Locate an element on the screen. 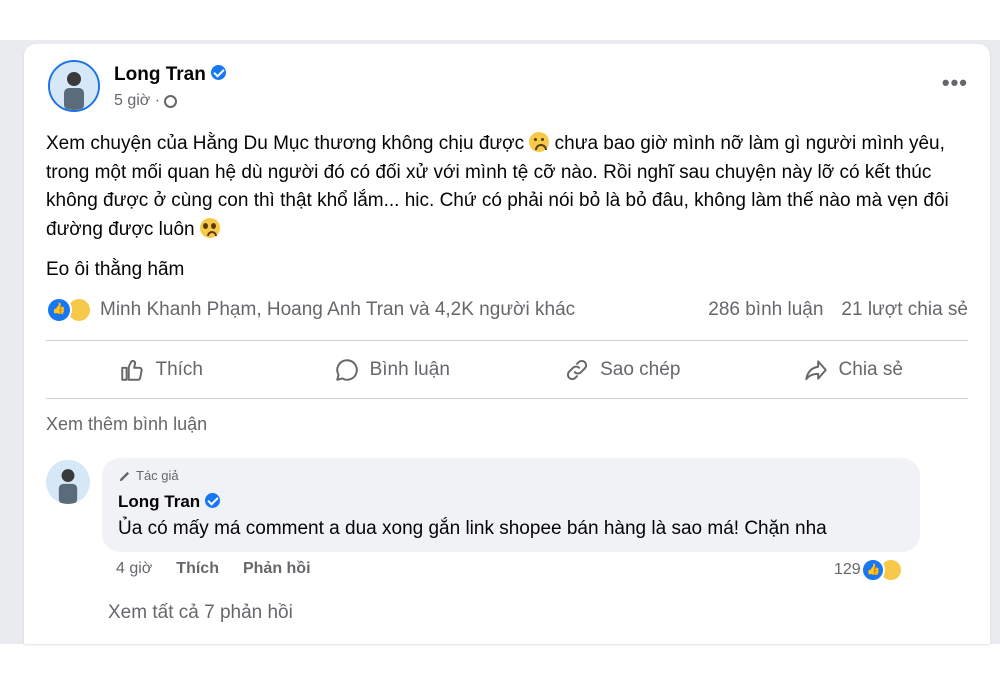  comment-icon is located at coordinates (346, 370).